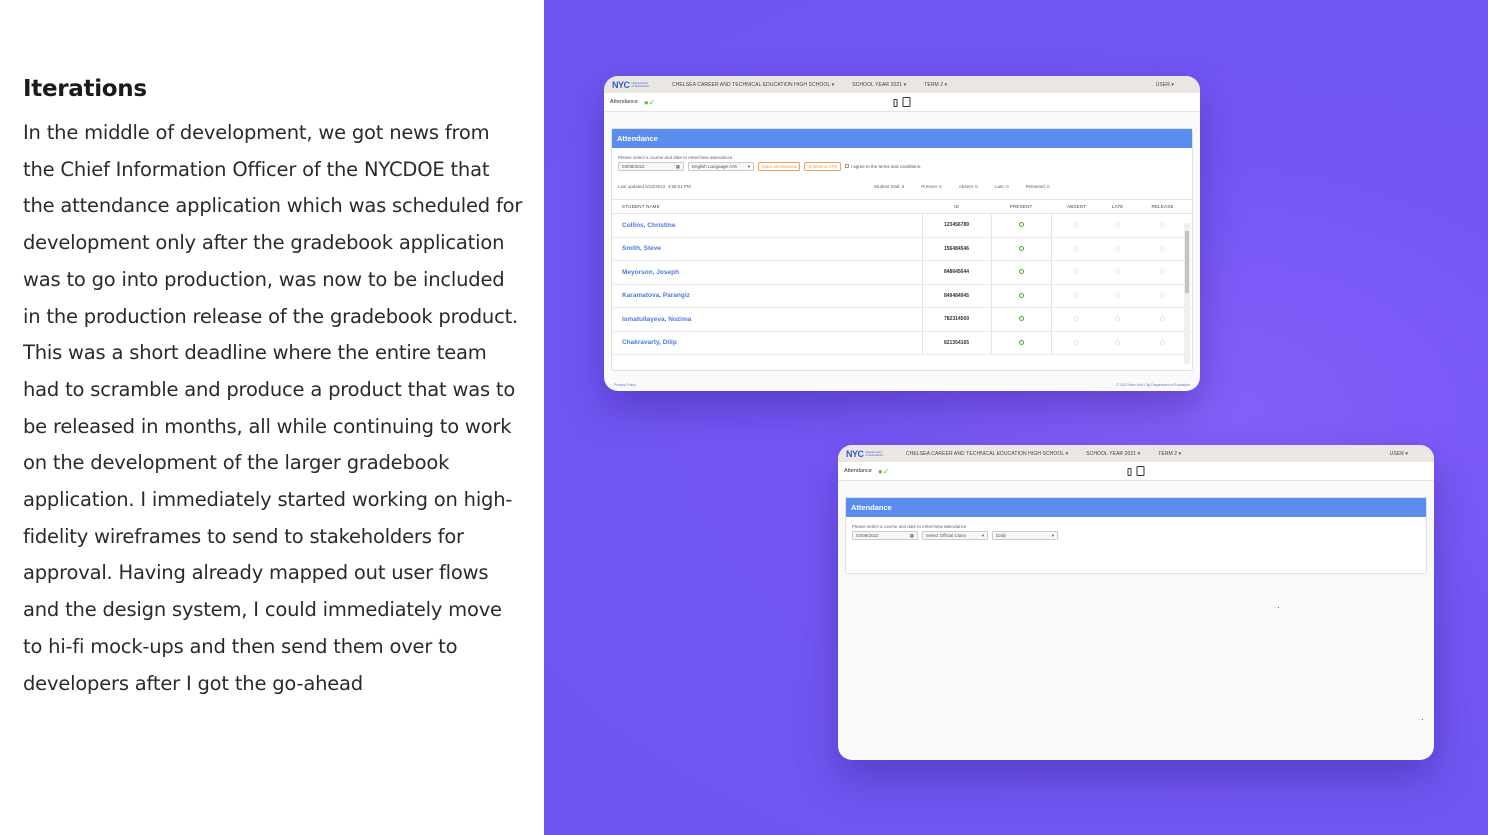  Describe the element at coordinates (677, 166) in the screenshot. I see `calendar-icon: ▦` at that location.